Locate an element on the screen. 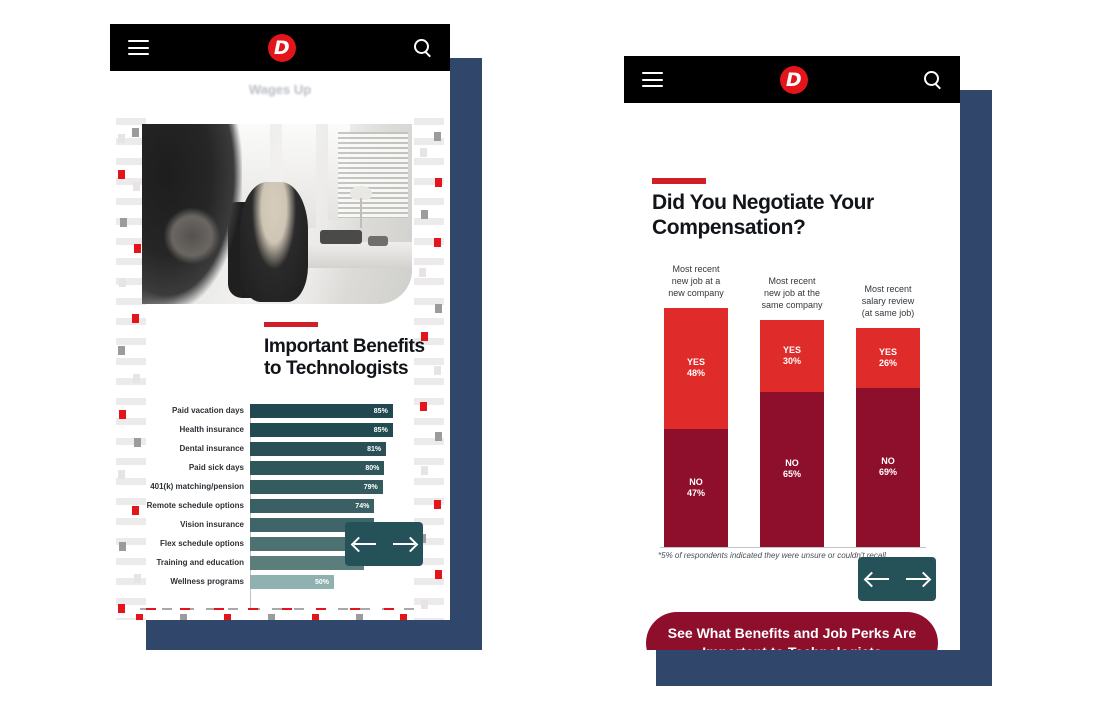 The image size is (1105, 702). segment-no: NO 69% is located at coordinates (888, 467).